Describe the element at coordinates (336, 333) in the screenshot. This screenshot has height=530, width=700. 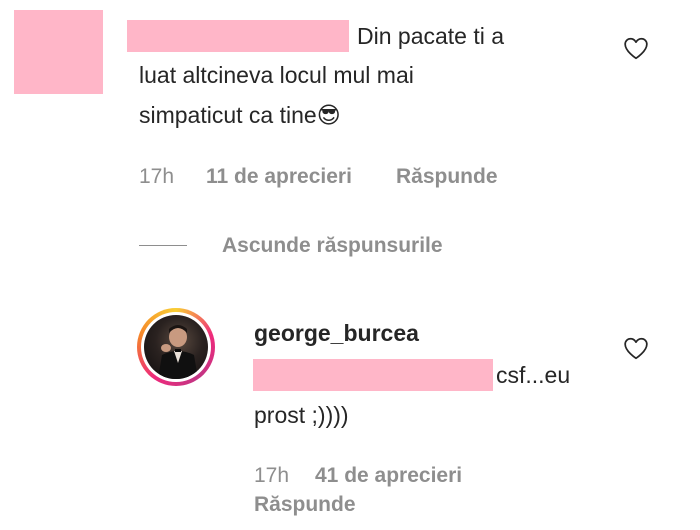
I see `reply-username-link: george_burcea` at that location.